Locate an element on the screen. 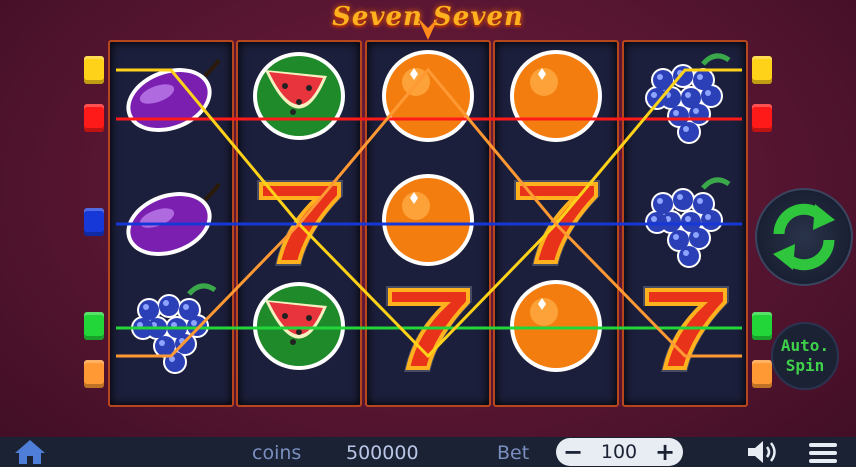 Image resolution: width=856 pixels, height=467 pixels. spin-button is located at coordinates (804, 237).